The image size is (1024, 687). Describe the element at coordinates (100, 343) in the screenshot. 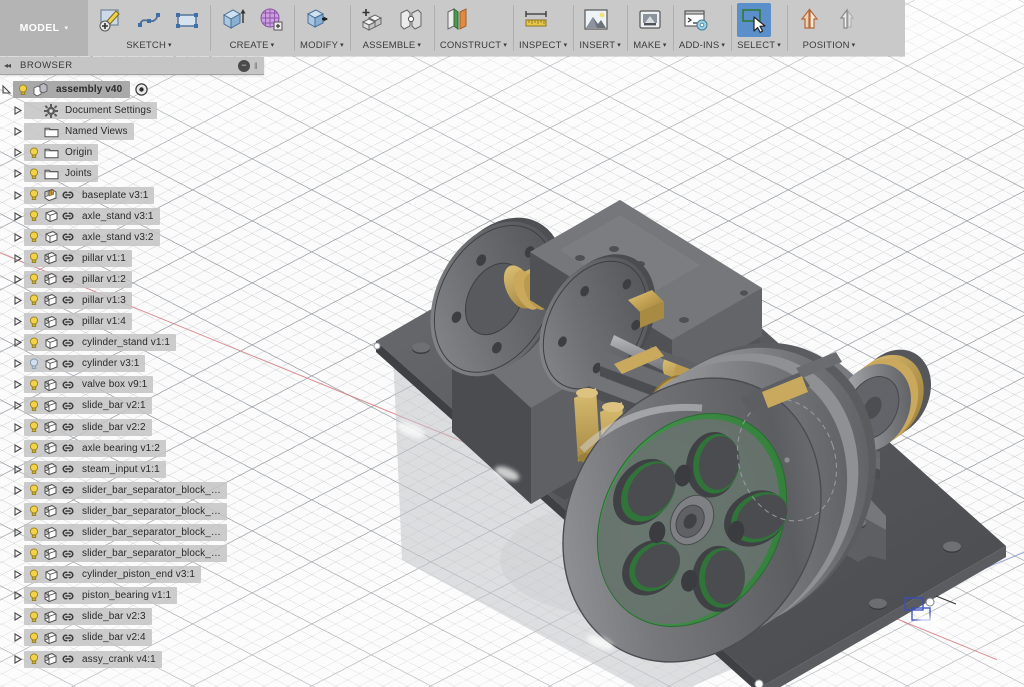

I see `tree-item: cylinder_stand v1:1` at that location.